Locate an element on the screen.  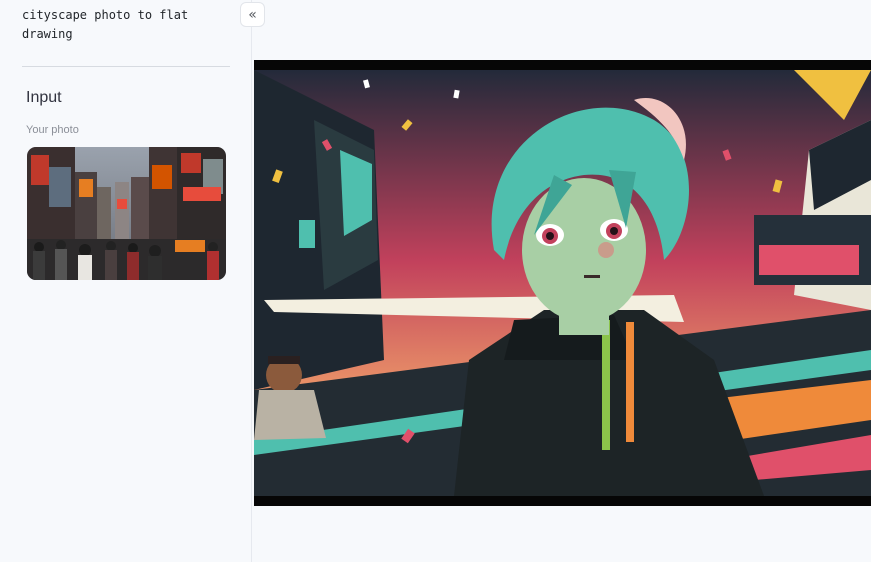
double-chevron-left-icon: « is located at coordinates (252, 14).